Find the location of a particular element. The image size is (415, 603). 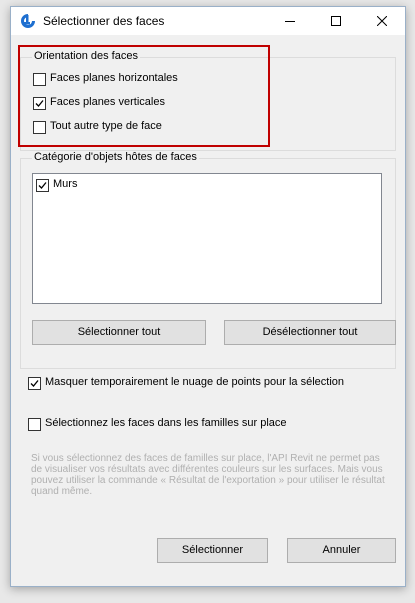

murs-label: Murs is located at coordinates (65, 184).